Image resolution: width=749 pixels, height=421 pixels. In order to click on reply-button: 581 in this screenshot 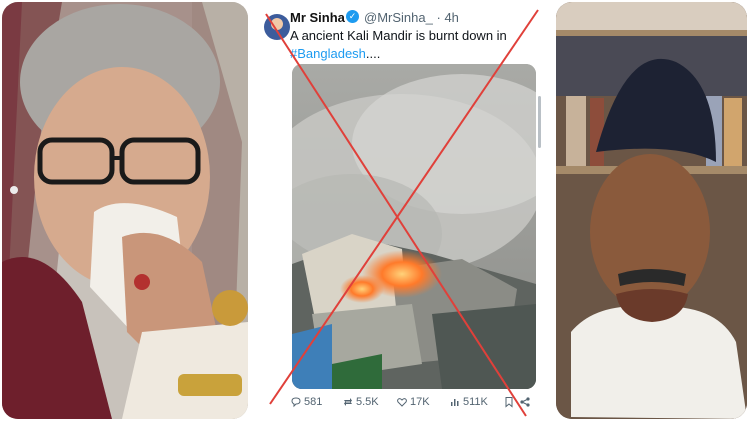, I will do `click(306, 402)`.